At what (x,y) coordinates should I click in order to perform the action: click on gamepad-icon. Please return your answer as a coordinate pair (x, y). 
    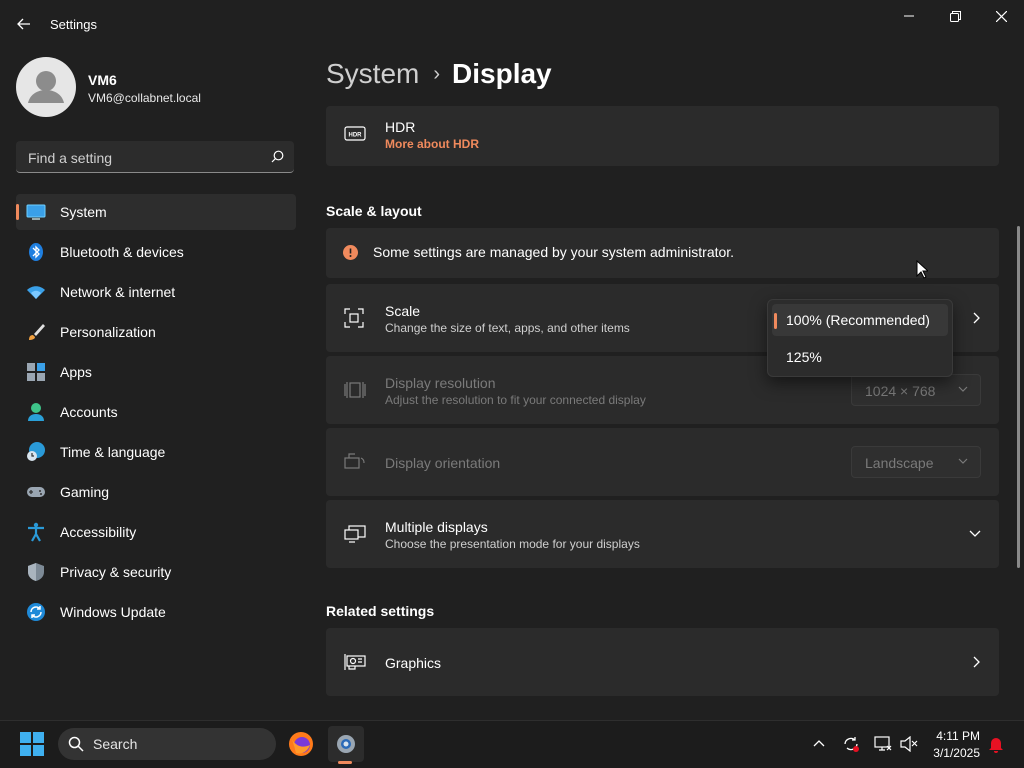
    Looking at the image, I should click on (36, 492).